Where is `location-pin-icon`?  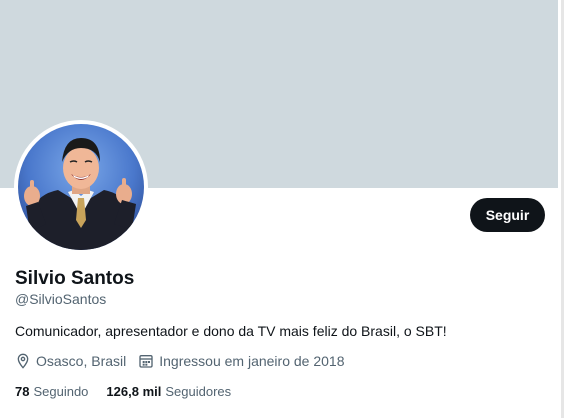 location-pin-icon is located at coordinates (23, 361).